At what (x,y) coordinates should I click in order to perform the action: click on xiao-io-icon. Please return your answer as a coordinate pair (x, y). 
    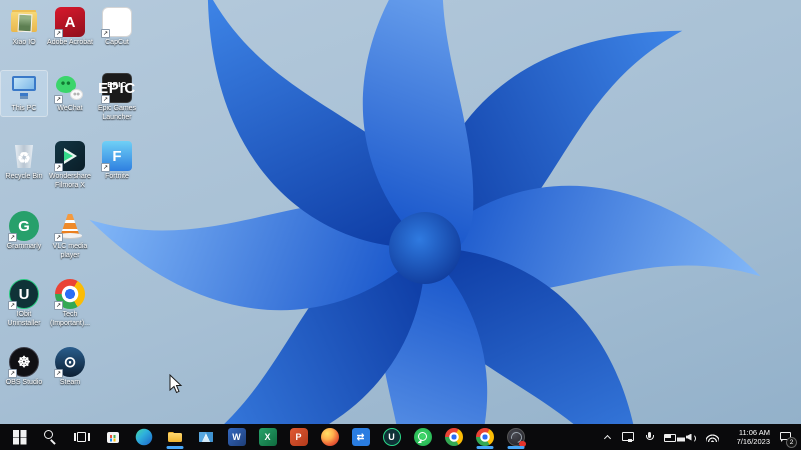
    Looking at the image, I should click on (24, 22).